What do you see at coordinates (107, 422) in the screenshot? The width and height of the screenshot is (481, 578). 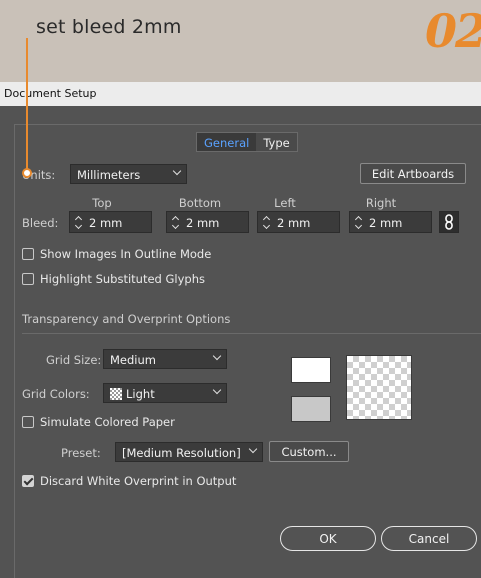 I see `simulate-paper-label: Simulate Colored Paper` at bounding box center [107, 422].